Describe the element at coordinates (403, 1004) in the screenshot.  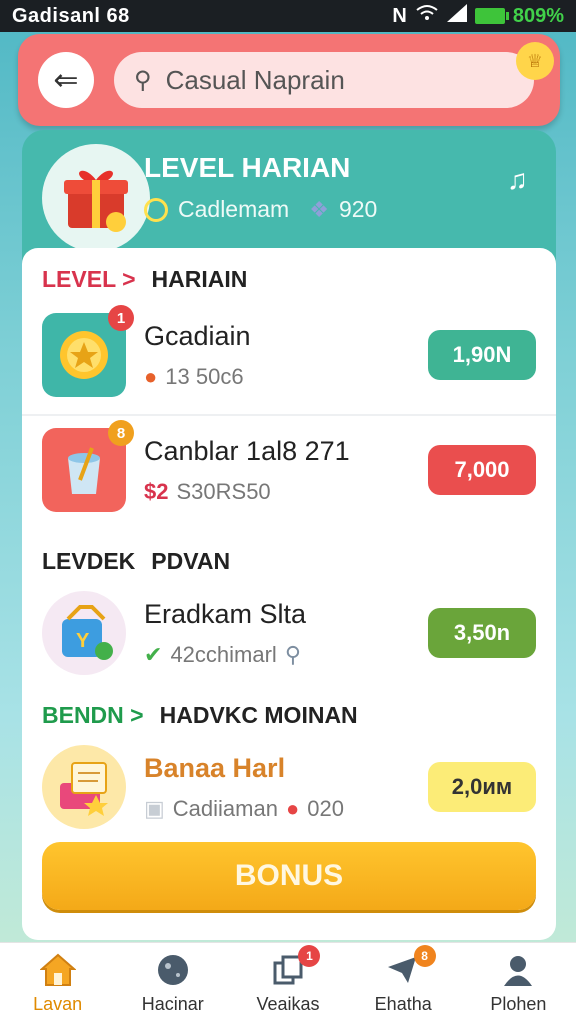
I see `nav-label: Ehatha` at that location.